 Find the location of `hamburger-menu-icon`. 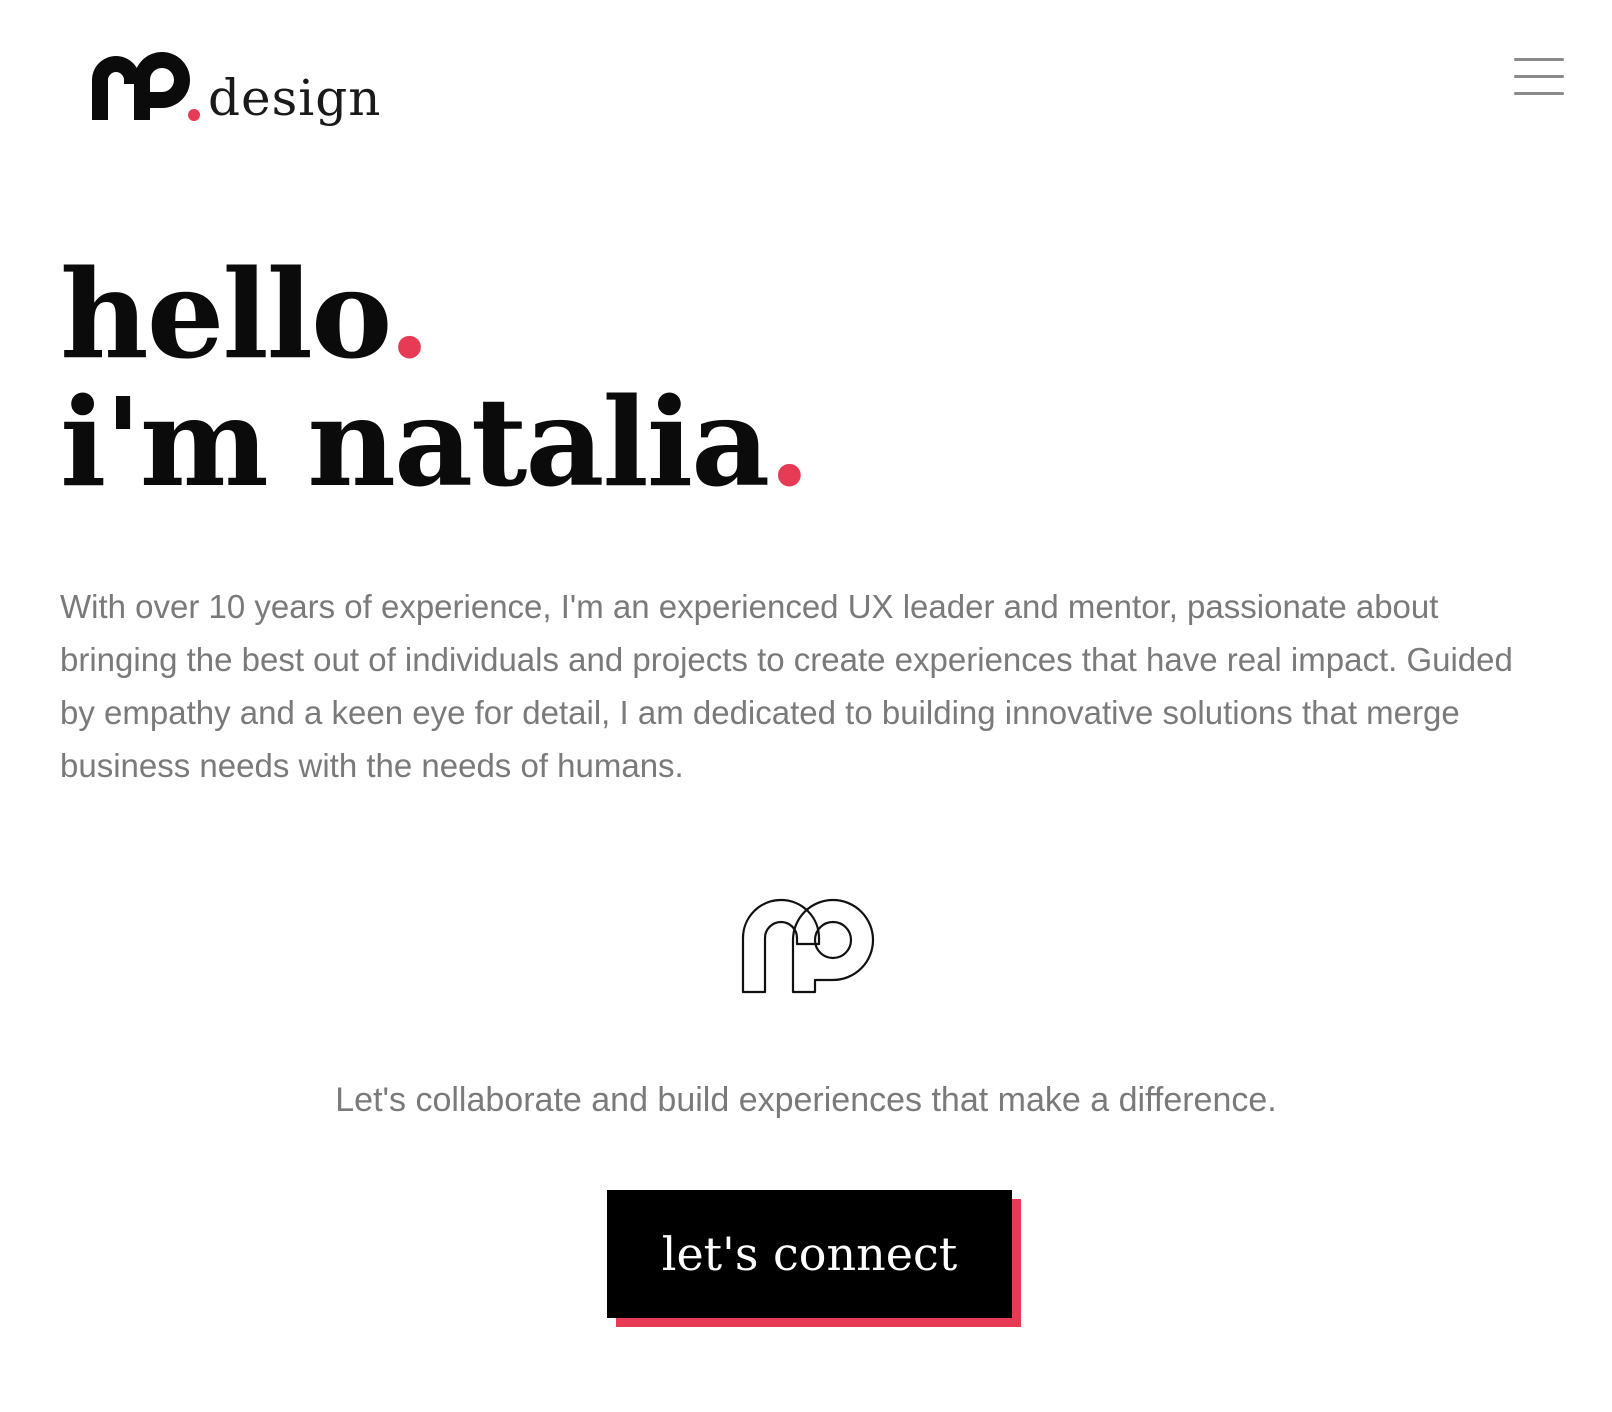

hamburger-menu-icon is located at coordinates (1539, 59).